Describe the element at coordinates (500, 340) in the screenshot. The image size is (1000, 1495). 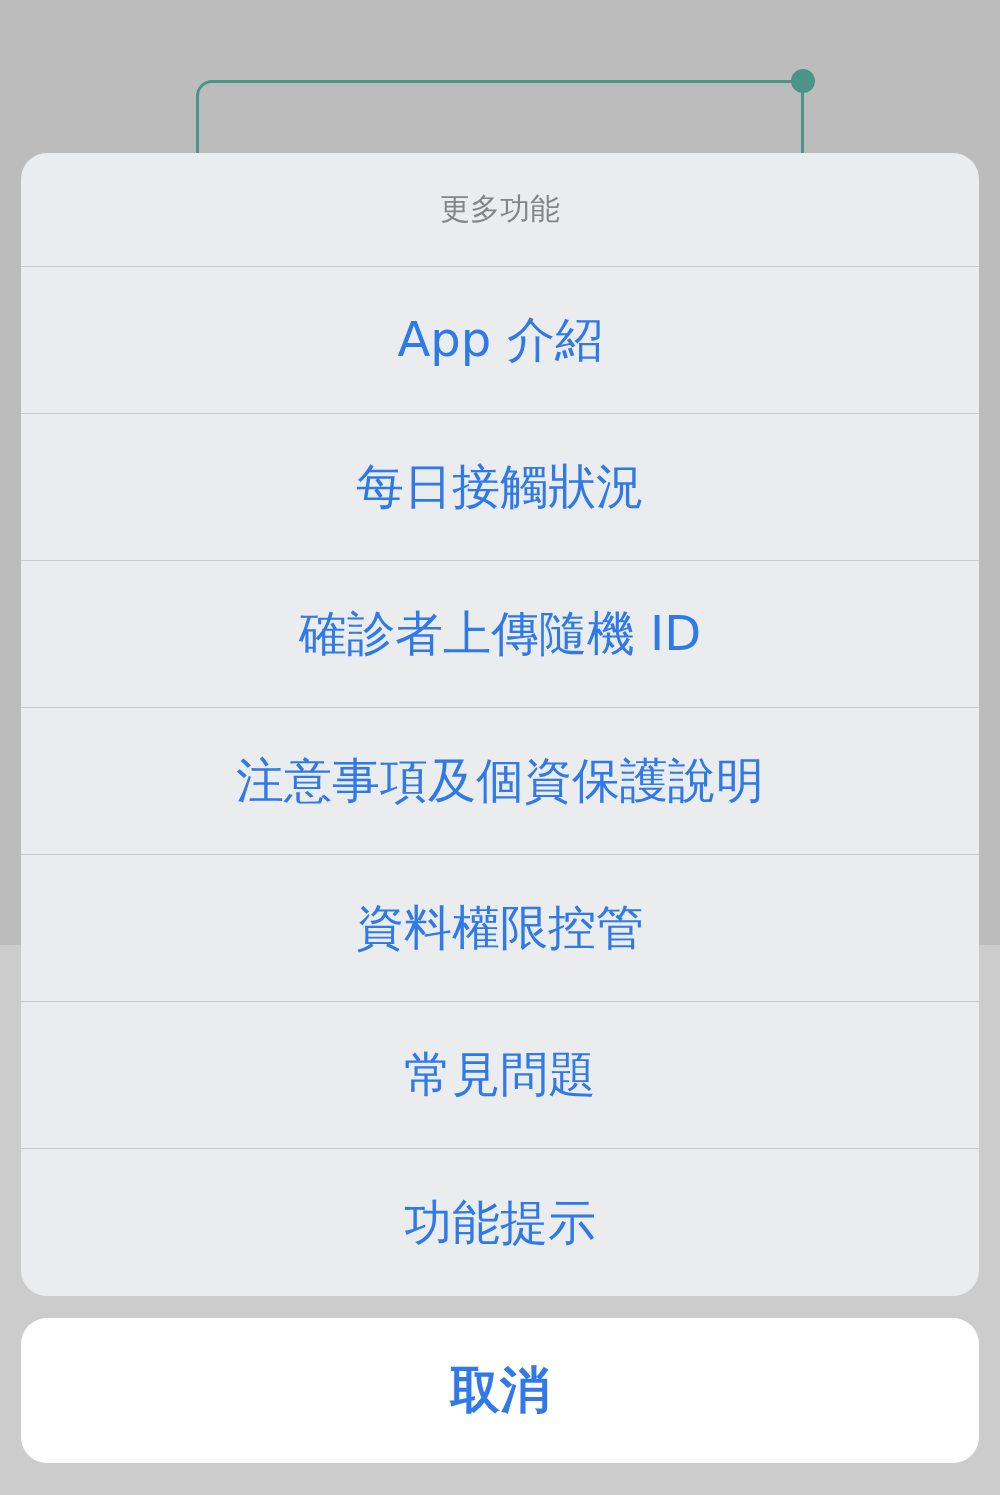
I see `menu-item: App 介紹` at that location.